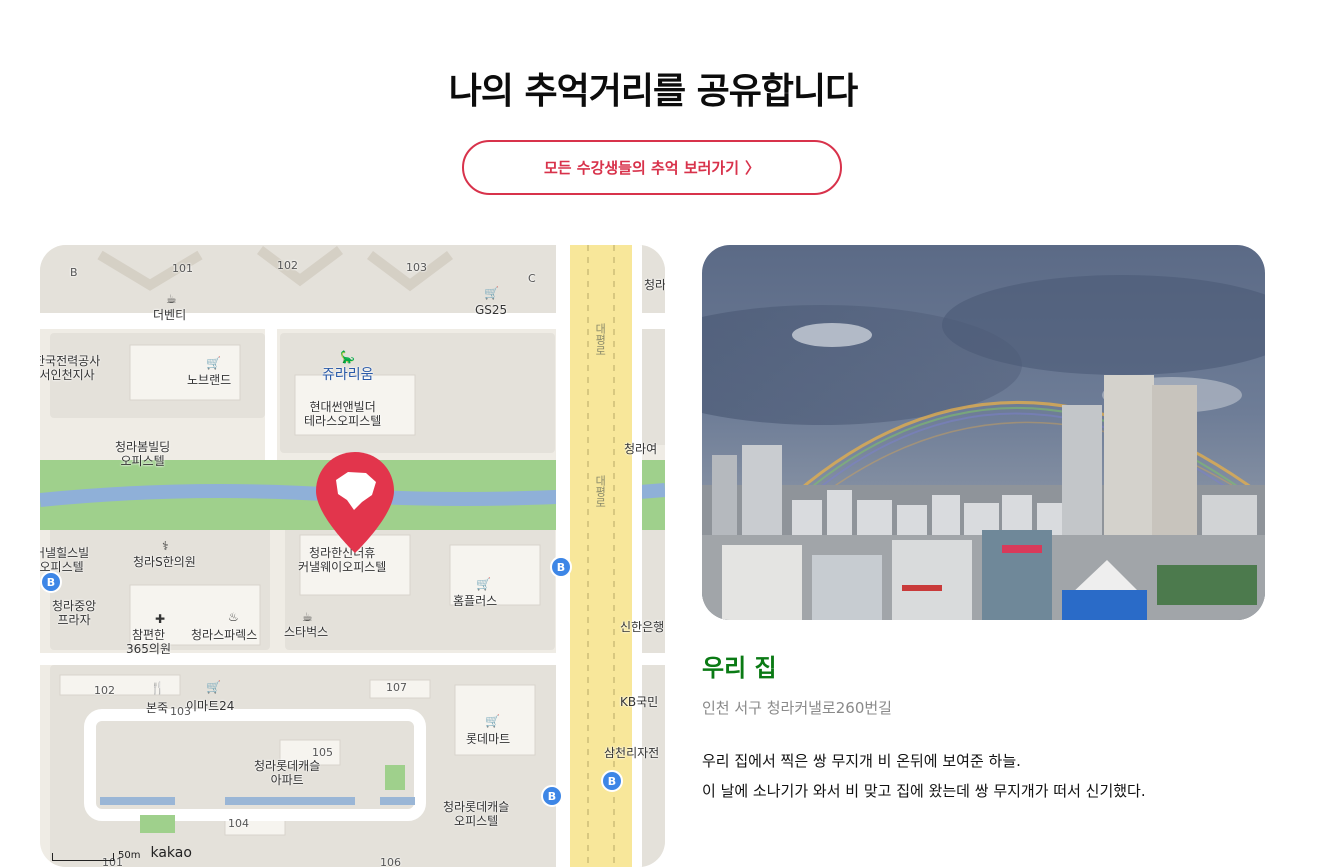 The width and height of the screenshot is (1334, 867). I want to click on memory-description-line: 우리 집에서 찍은 쌍 무지개 비 온뒤에 보여준 하늘., so click(861, 761).